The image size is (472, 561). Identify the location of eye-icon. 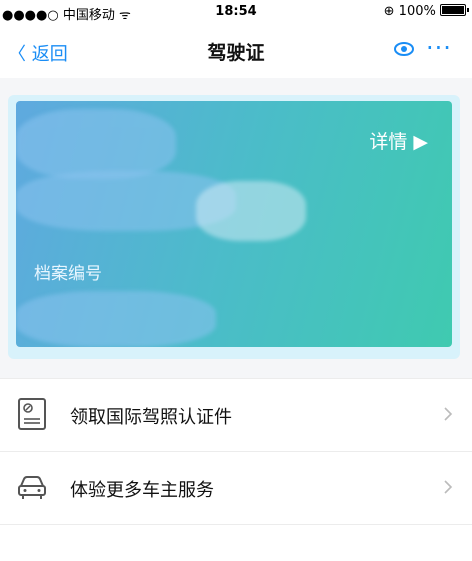
(404, 49).